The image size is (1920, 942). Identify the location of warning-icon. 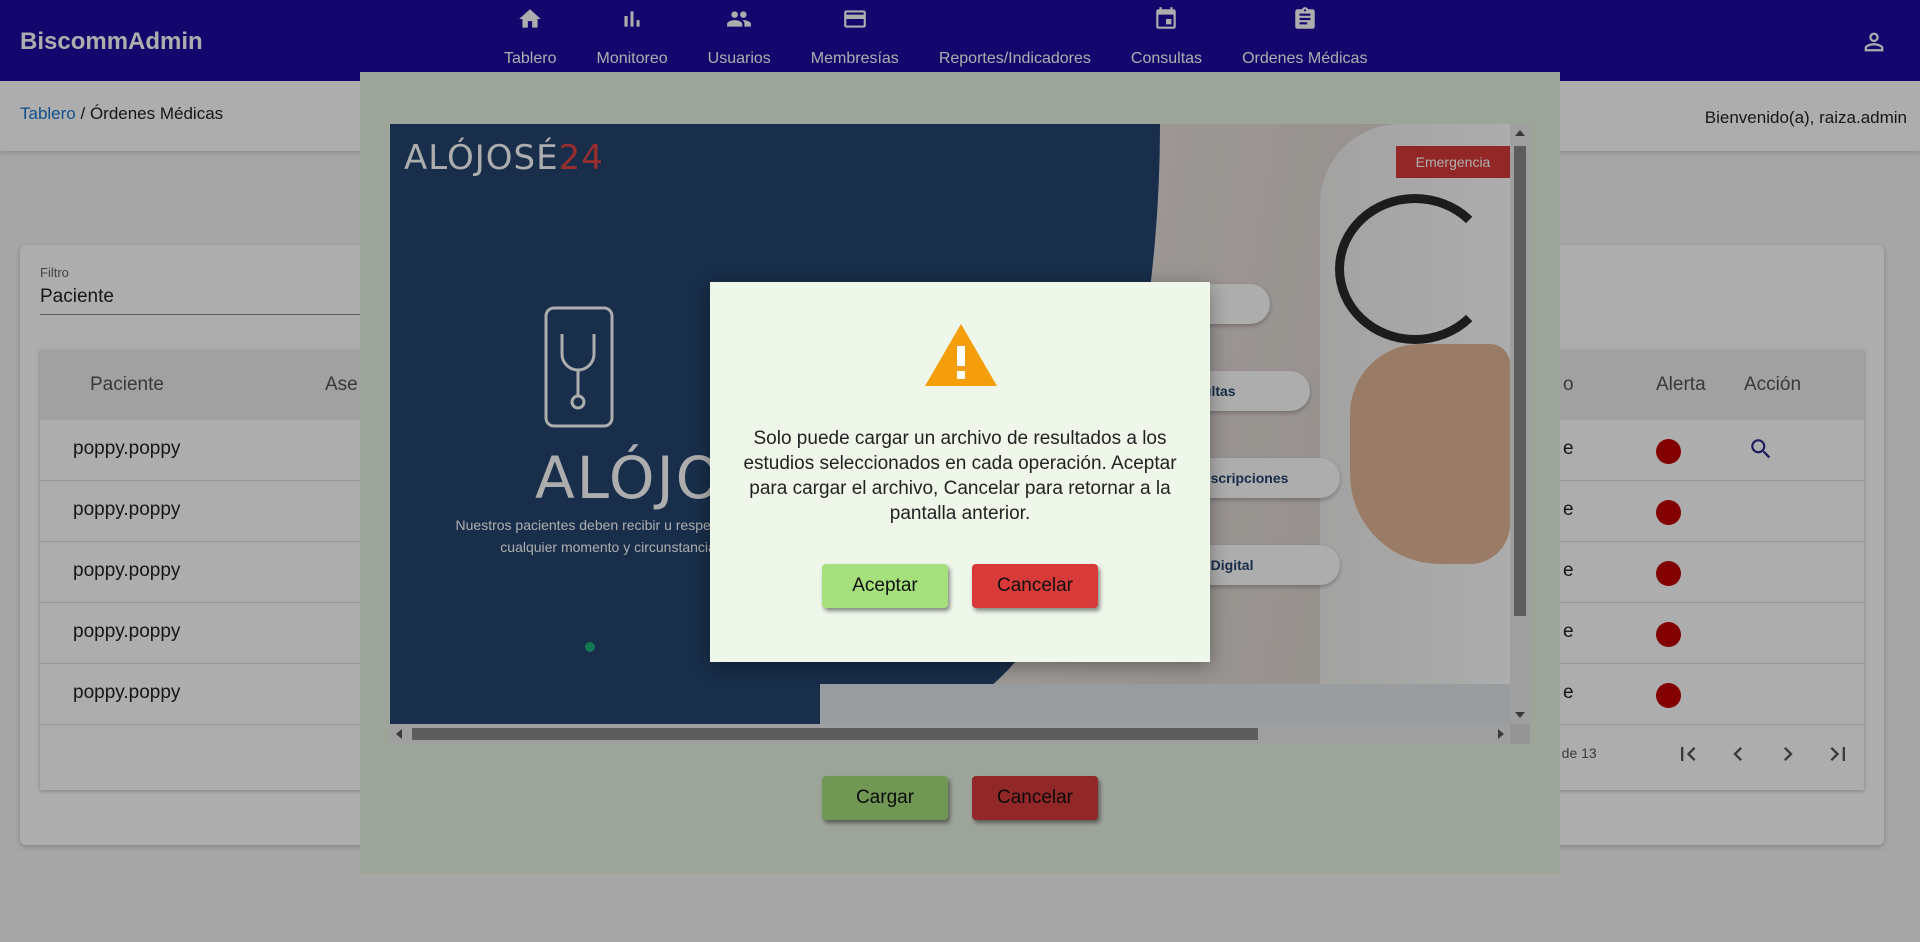
(961, 355).